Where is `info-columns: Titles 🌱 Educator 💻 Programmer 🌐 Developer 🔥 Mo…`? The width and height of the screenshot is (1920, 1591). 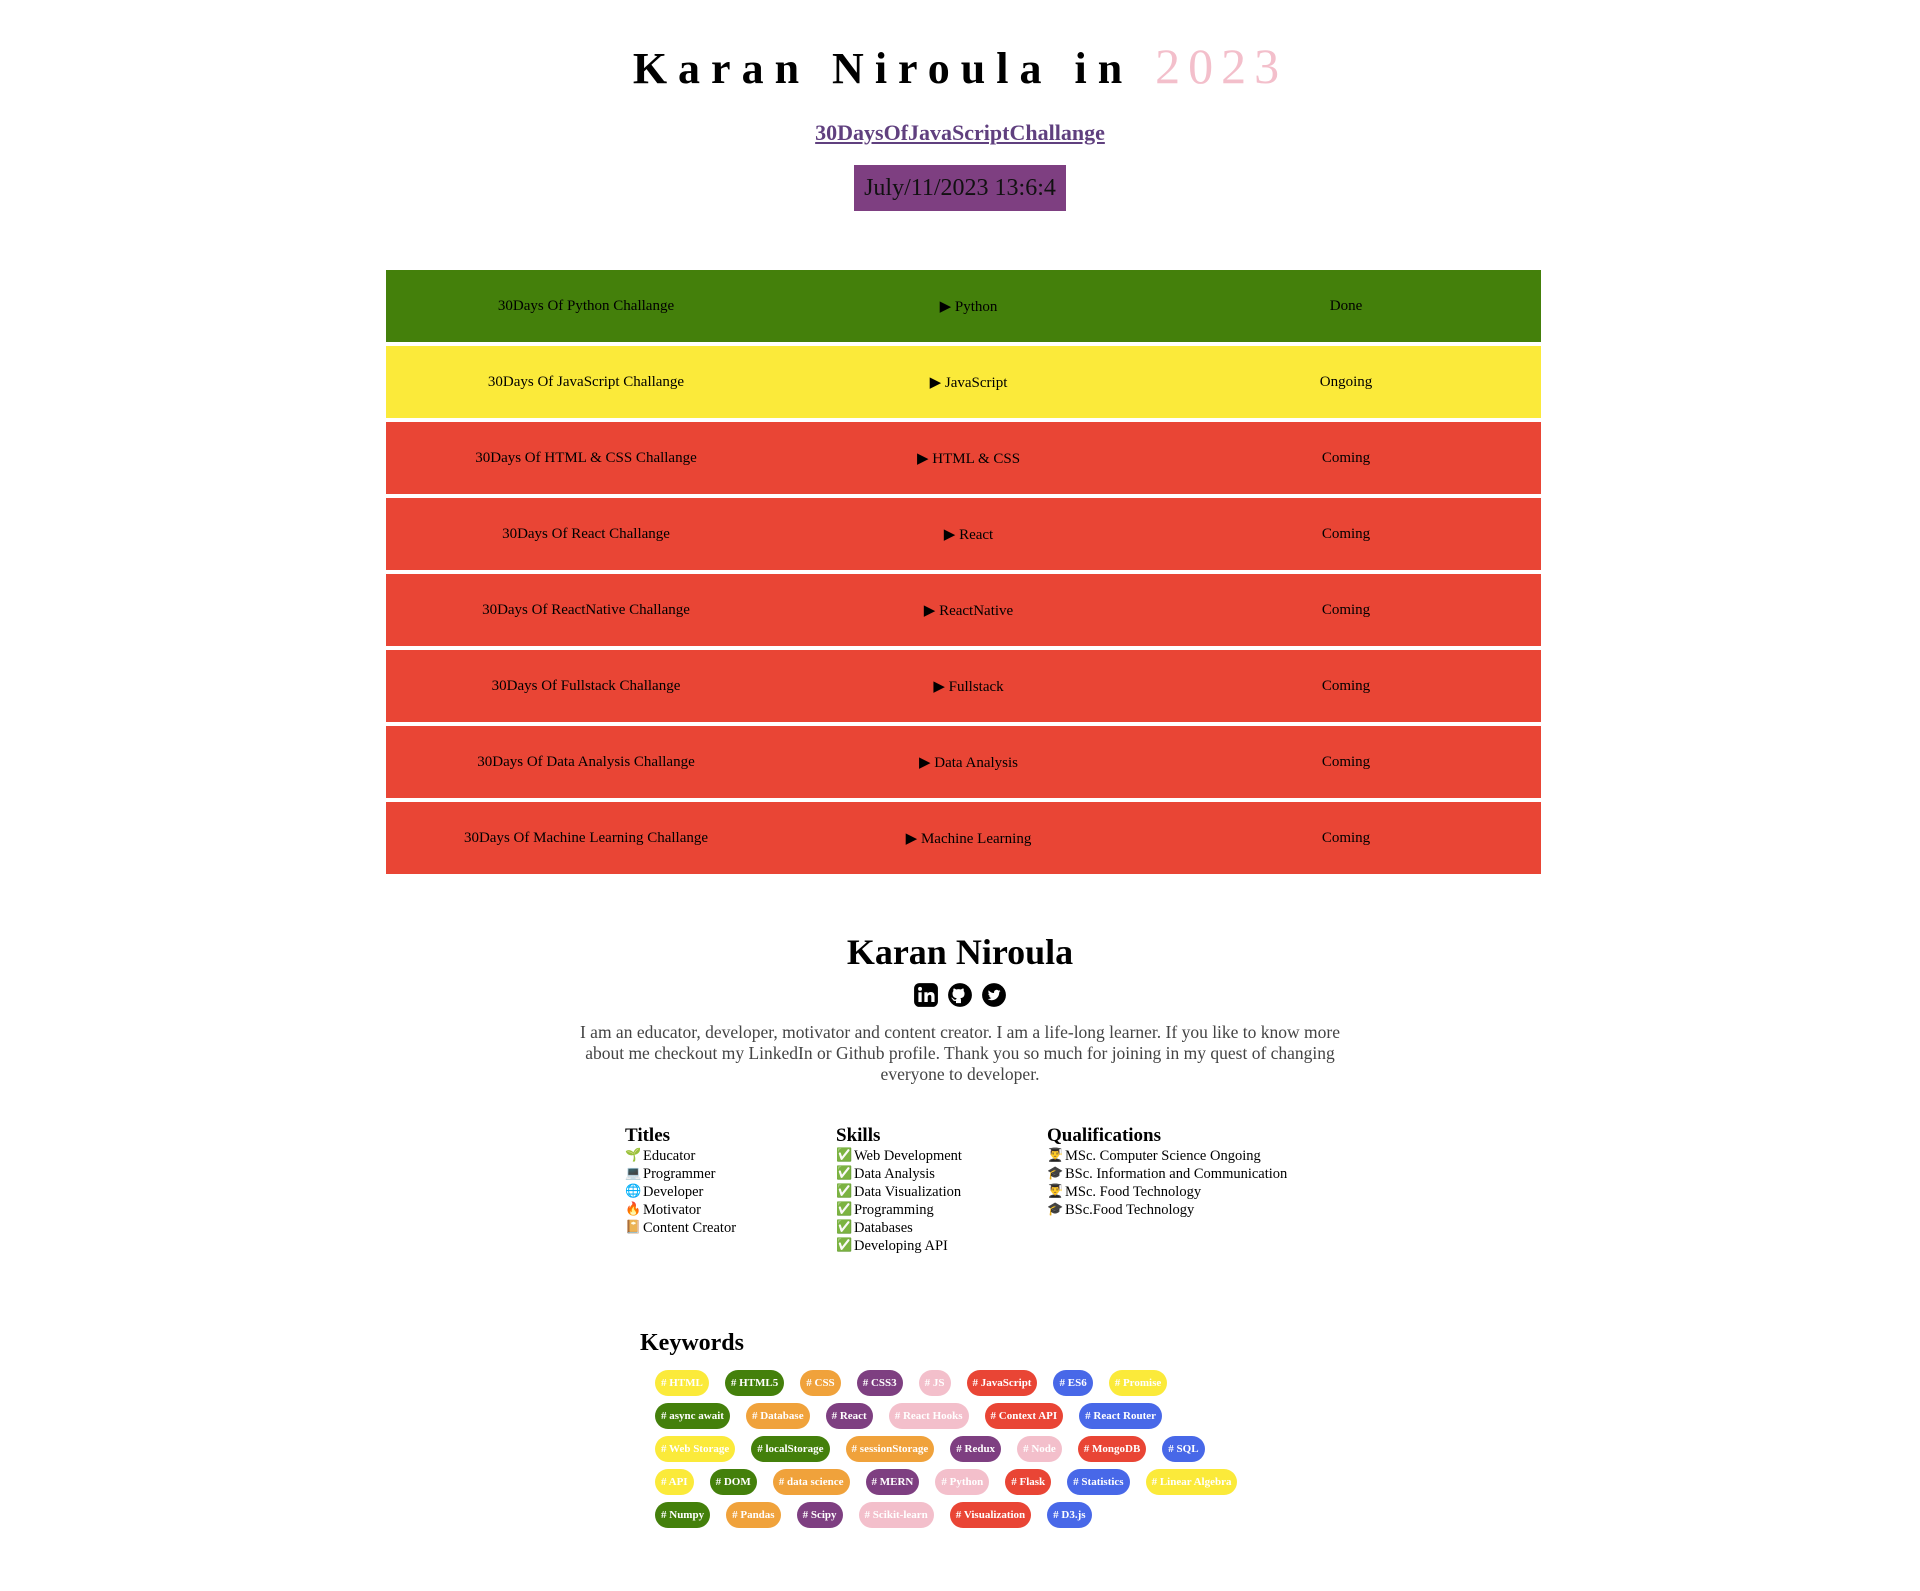 info-columns: Titles 🌱 Educator 💻 Programmer 🌐 Developer 🔥 Mo… is located at coordinates (986, 1190).